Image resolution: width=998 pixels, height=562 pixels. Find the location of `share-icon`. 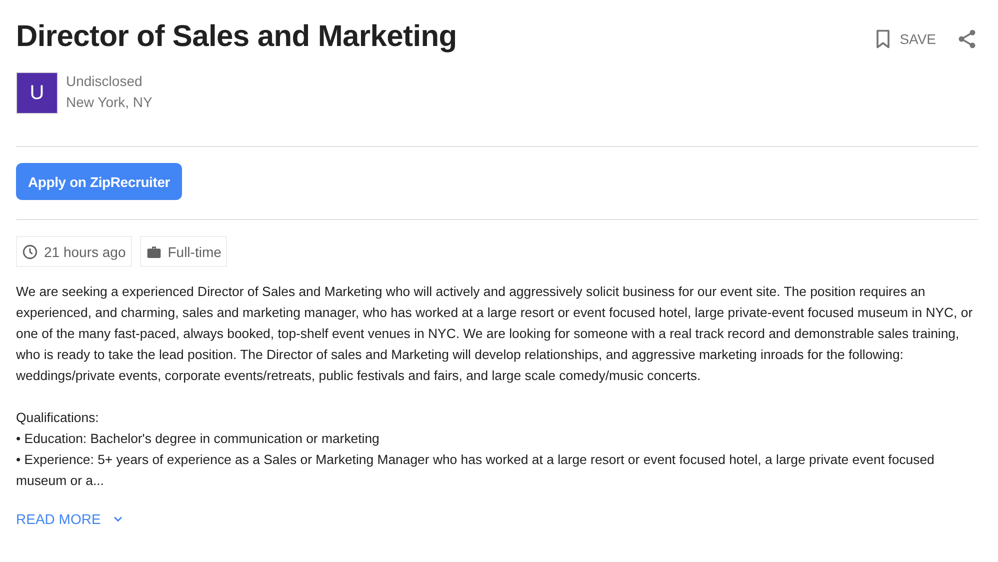

share-icon is located at coordinates (967, 39).